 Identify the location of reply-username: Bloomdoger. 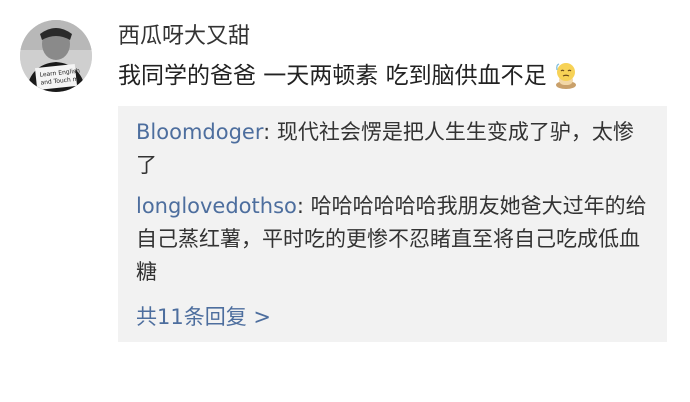
(199, 132).